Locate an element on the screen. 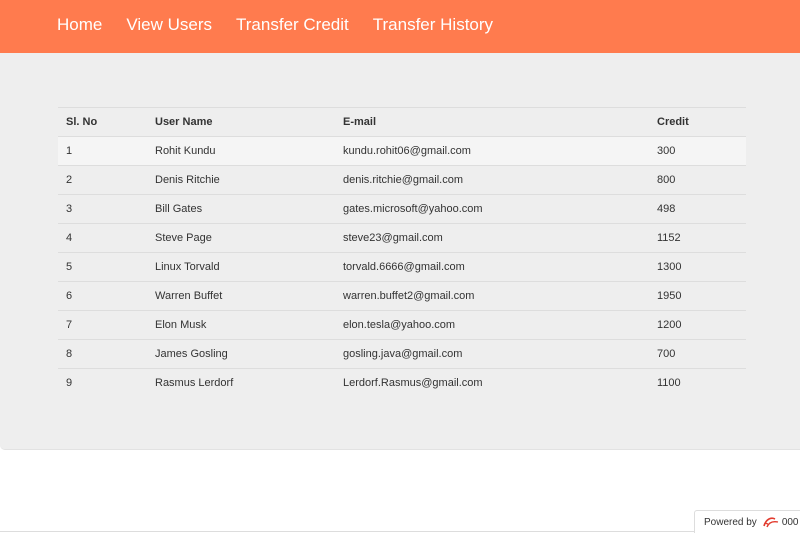  header-sl-no: Sl. No is located at coordinates (102, 122).